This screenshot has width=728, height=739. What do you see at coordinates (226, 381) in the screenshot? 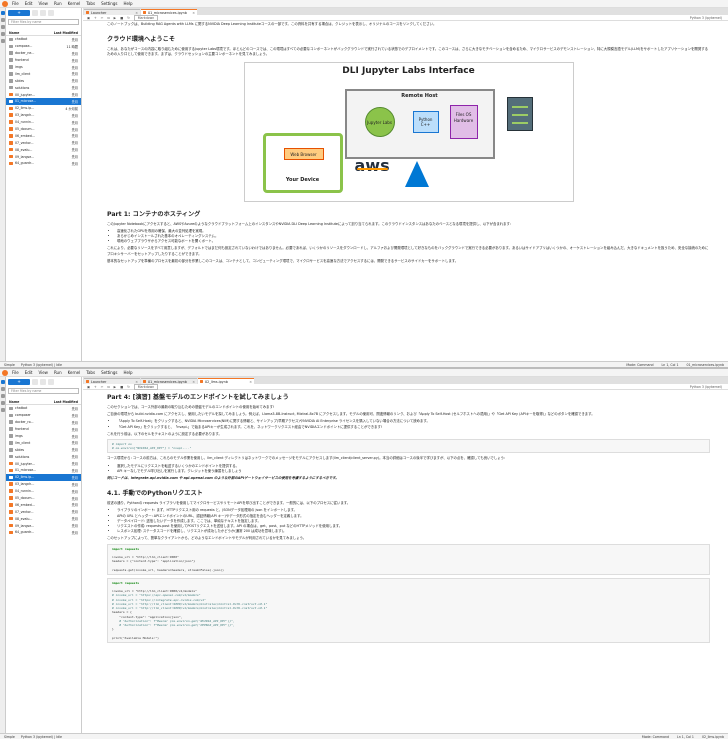
I see `tab-notebook-active: 02_llms.ipynb ×` at bounding box center [226, 381].